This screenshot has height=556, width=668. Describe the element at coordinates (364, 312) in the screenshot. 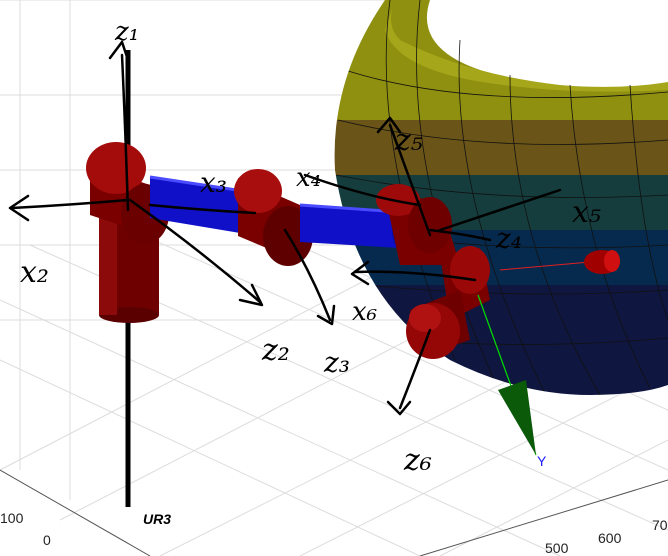

I see `label-x6: x₆` at that location.